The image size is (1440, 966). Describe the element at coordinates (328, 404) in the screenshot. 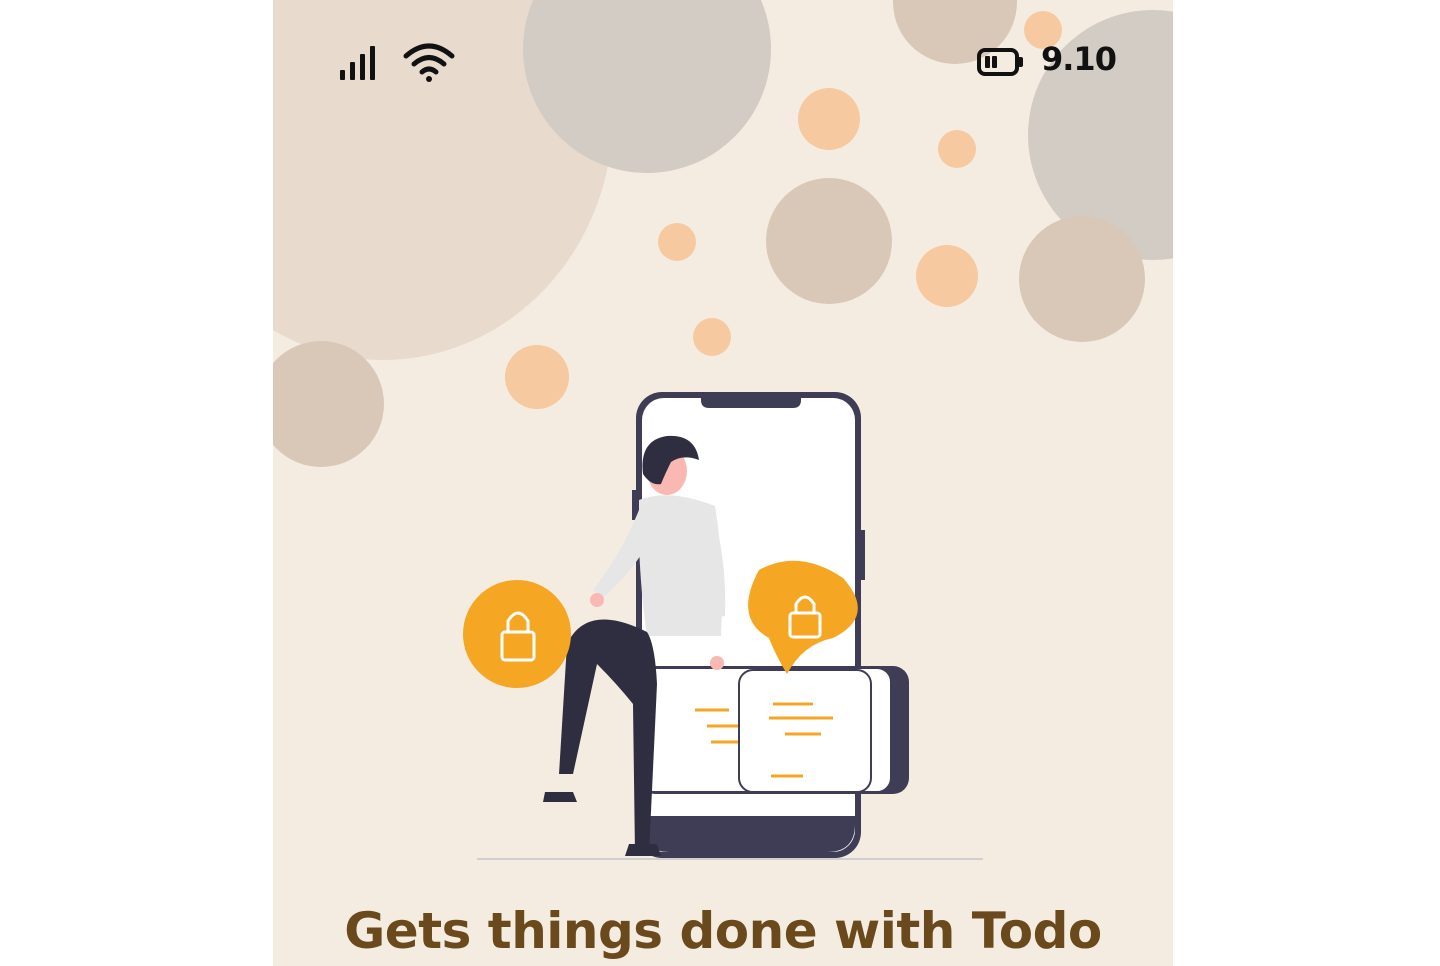

I see `decor-bubble-tan-left` at that location.